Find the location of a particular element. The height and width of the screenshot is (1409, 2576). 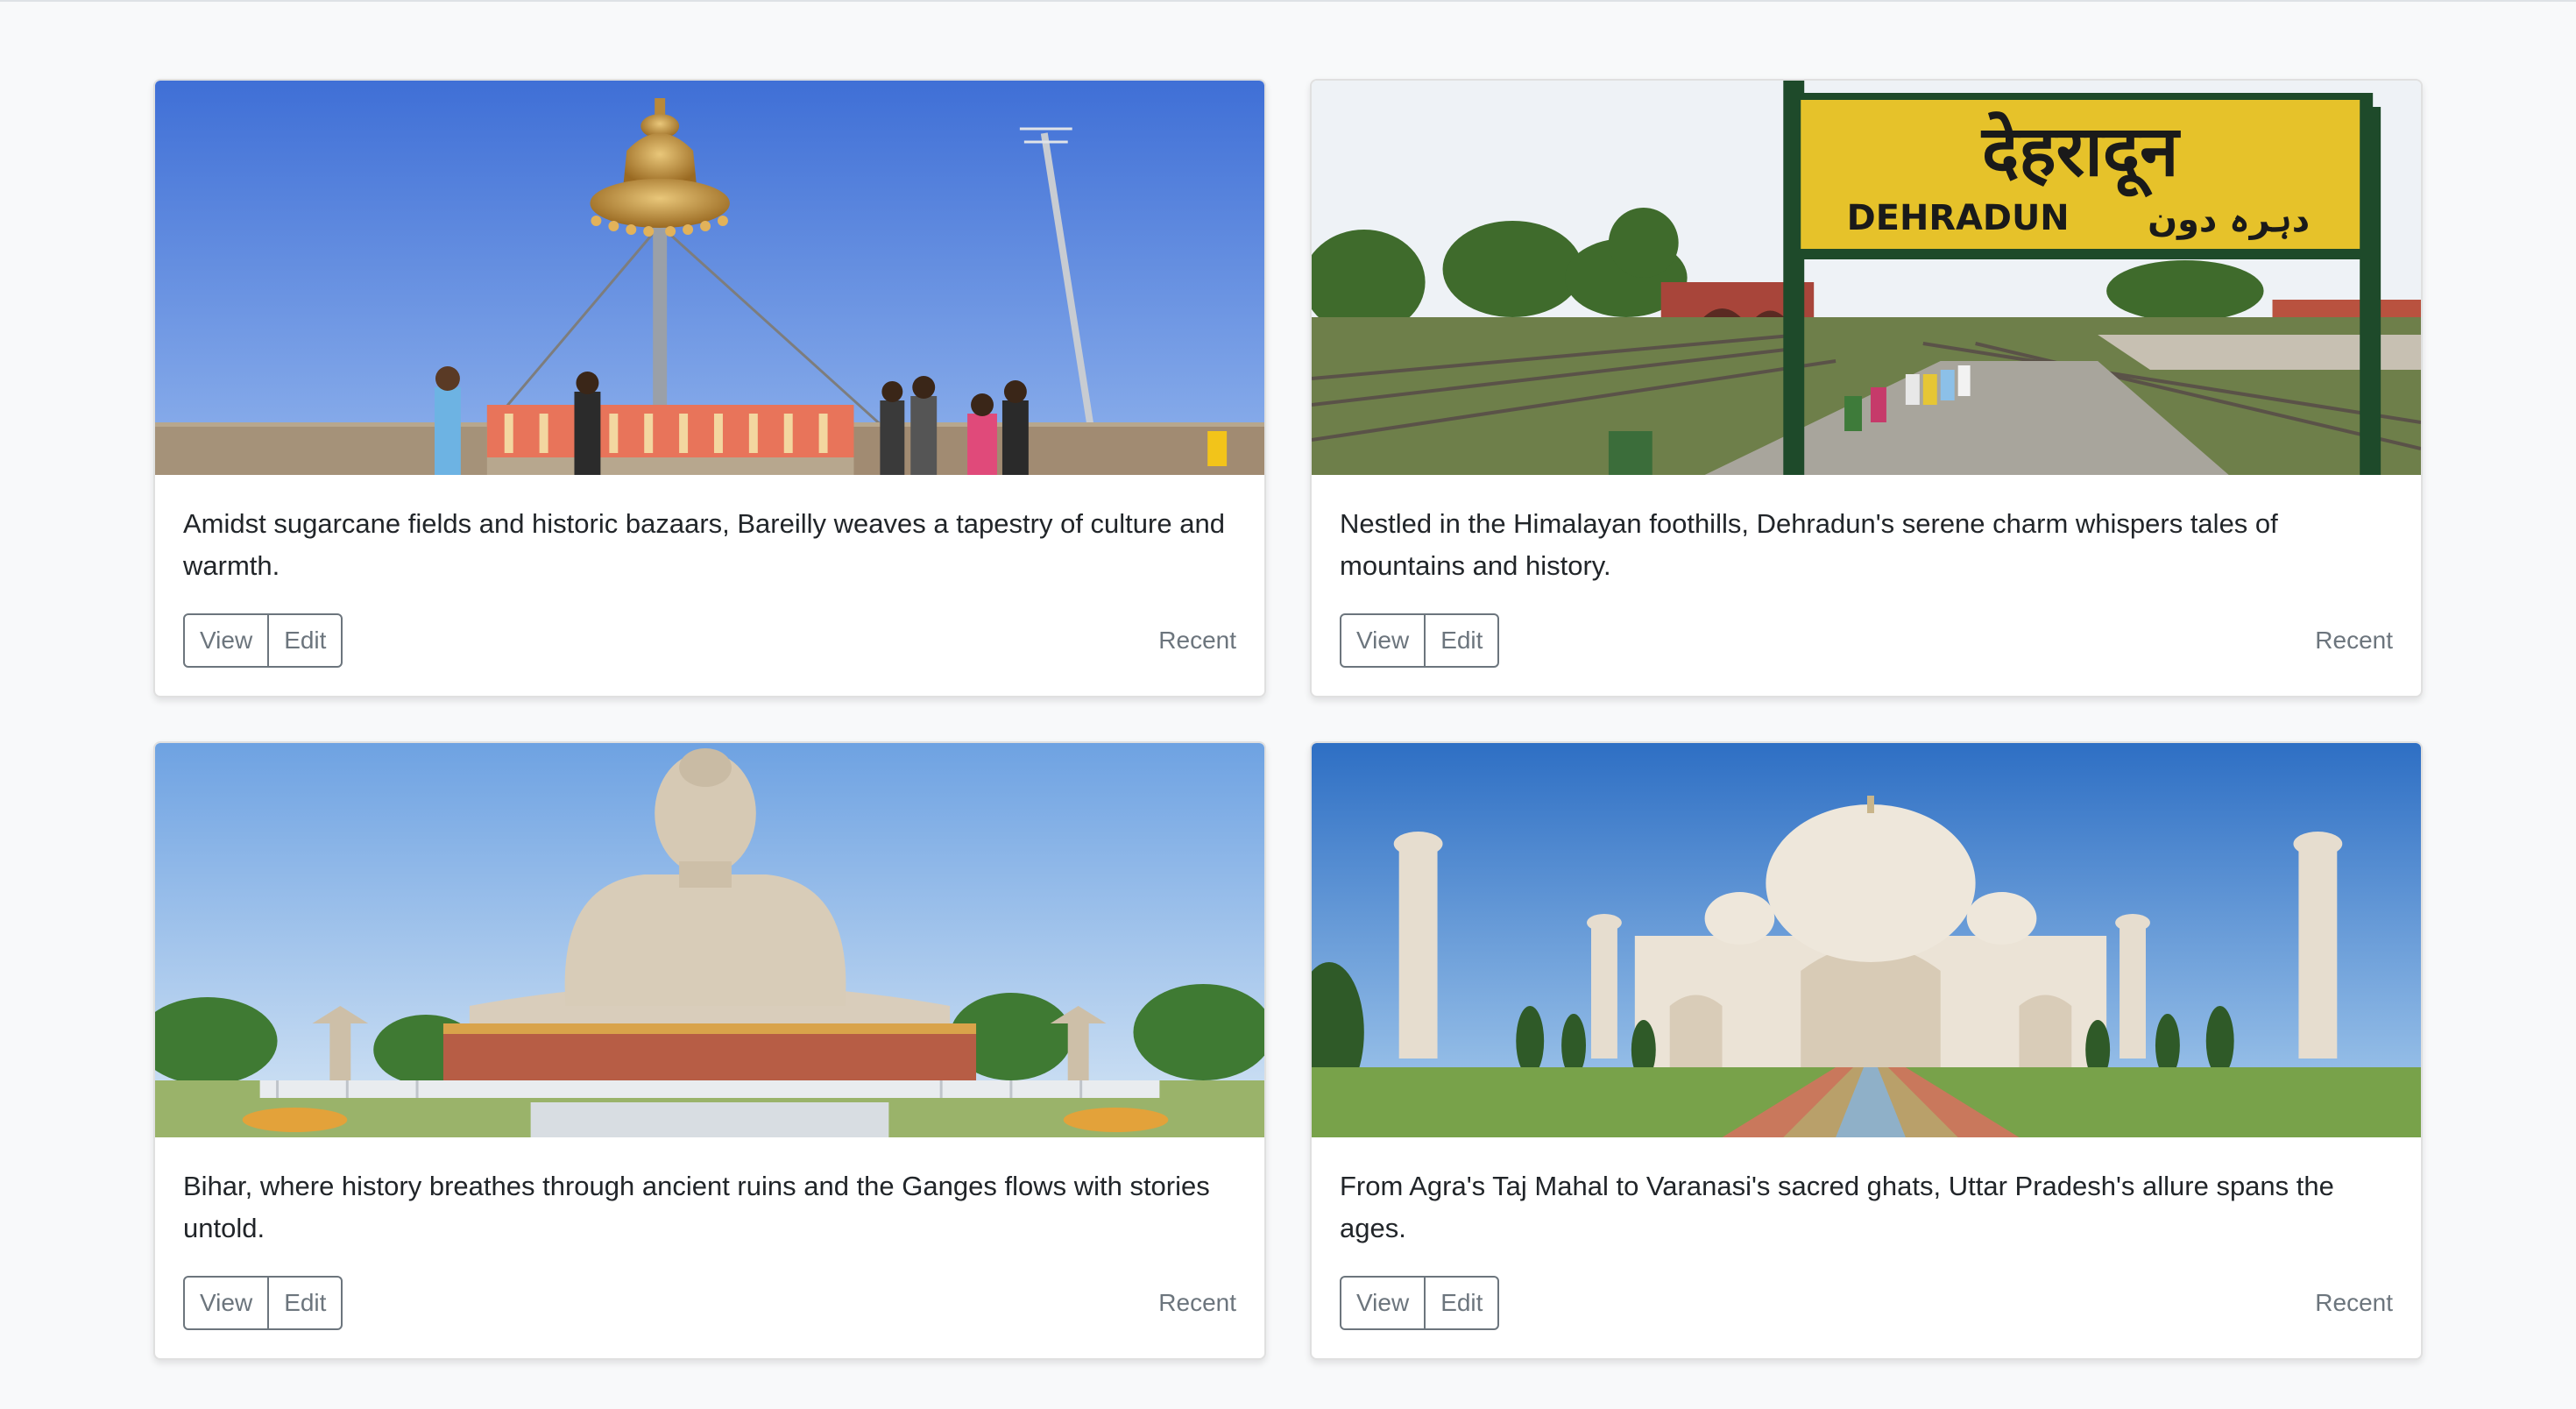

card-image: देहरादून DEHRADUN دہرہ دون is located at coordinates (1866, 278).